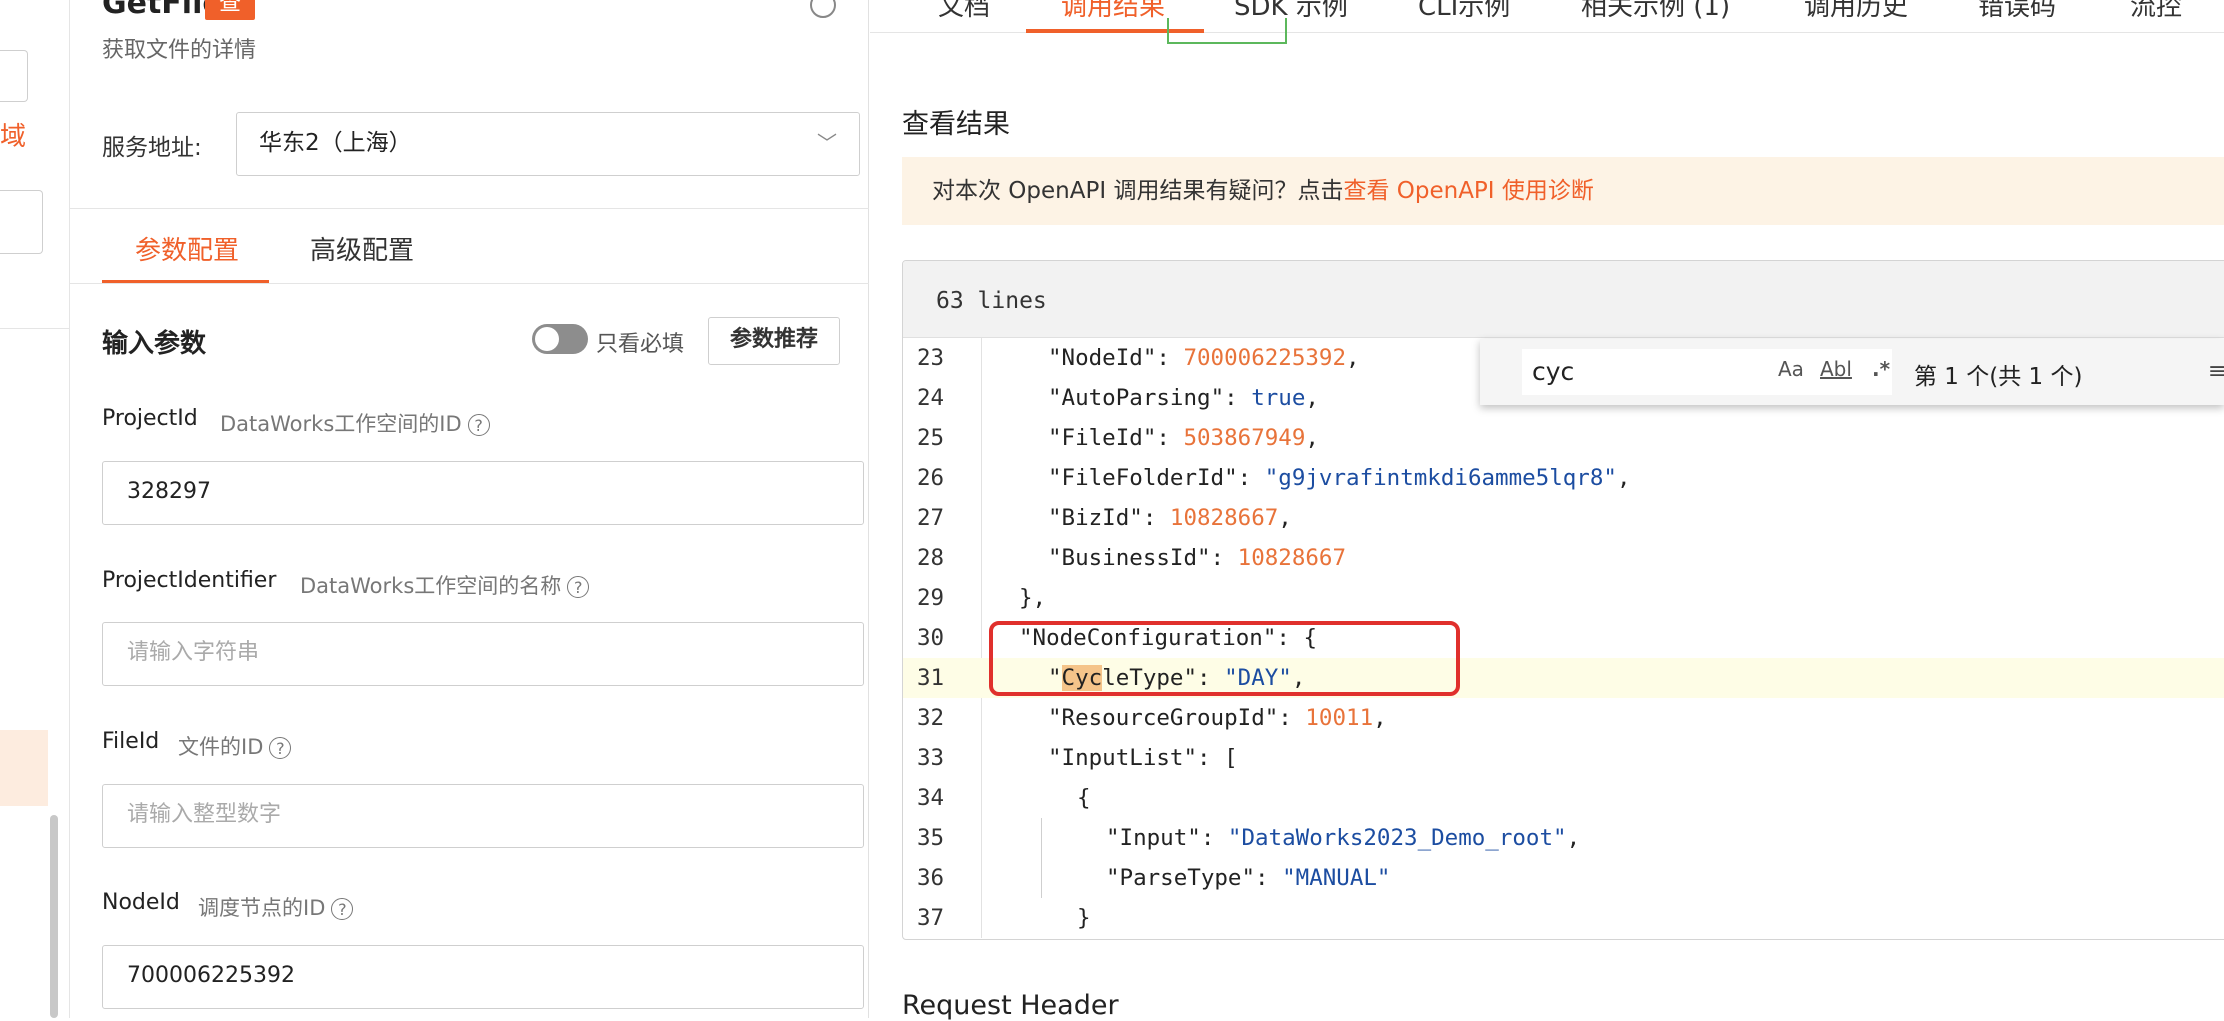 This screenshot has height=1021, width=2224. I want to click on code-text: "InputList": [, so click(1143, 758).